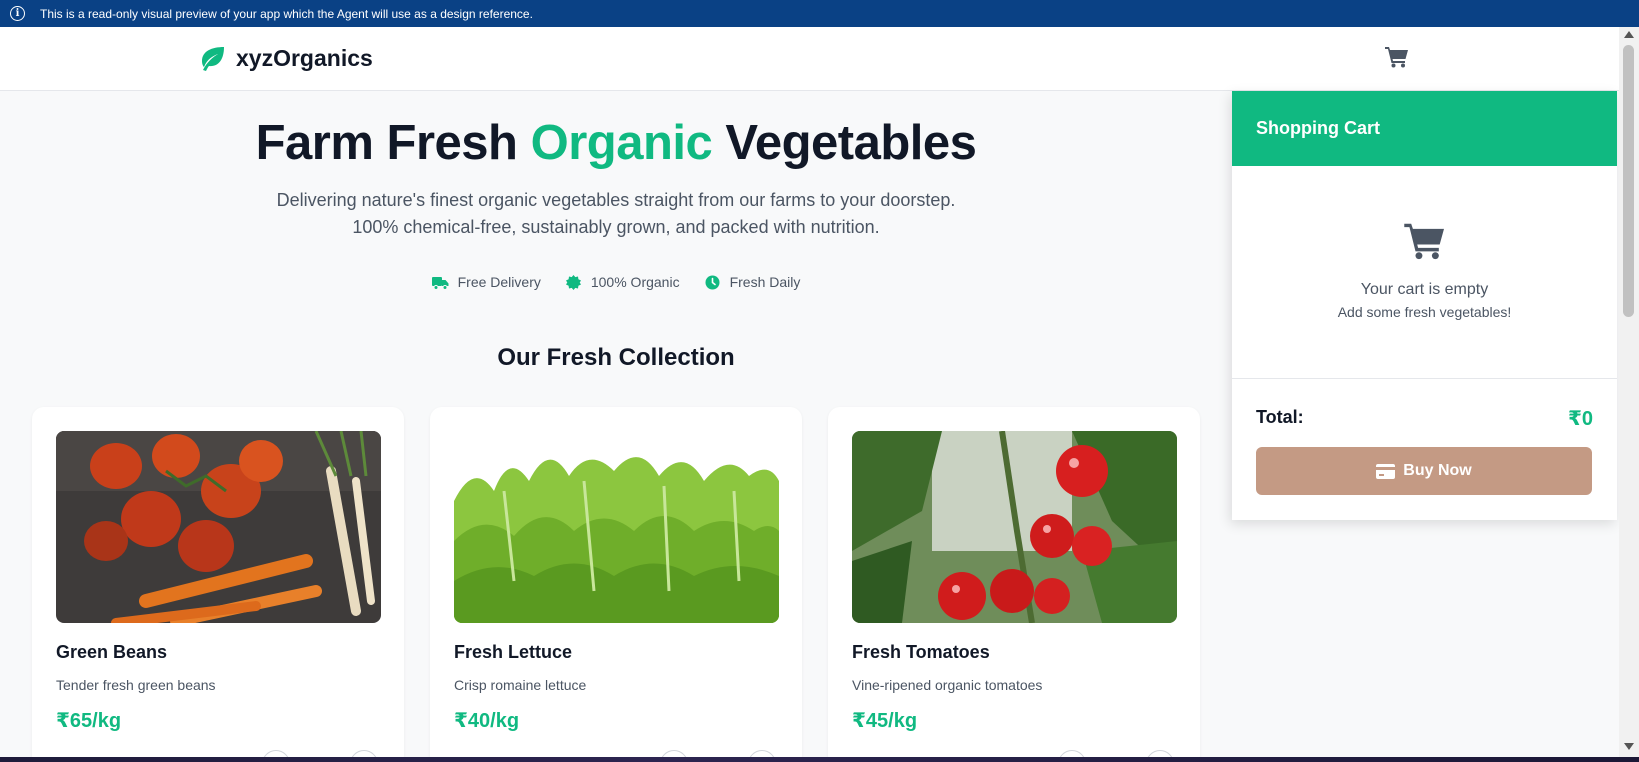 Image resolution: width=1639 pixels, height=762 pixels. I want to click on badge-fresh-daily: Fresh Daily, so click(752, 282).